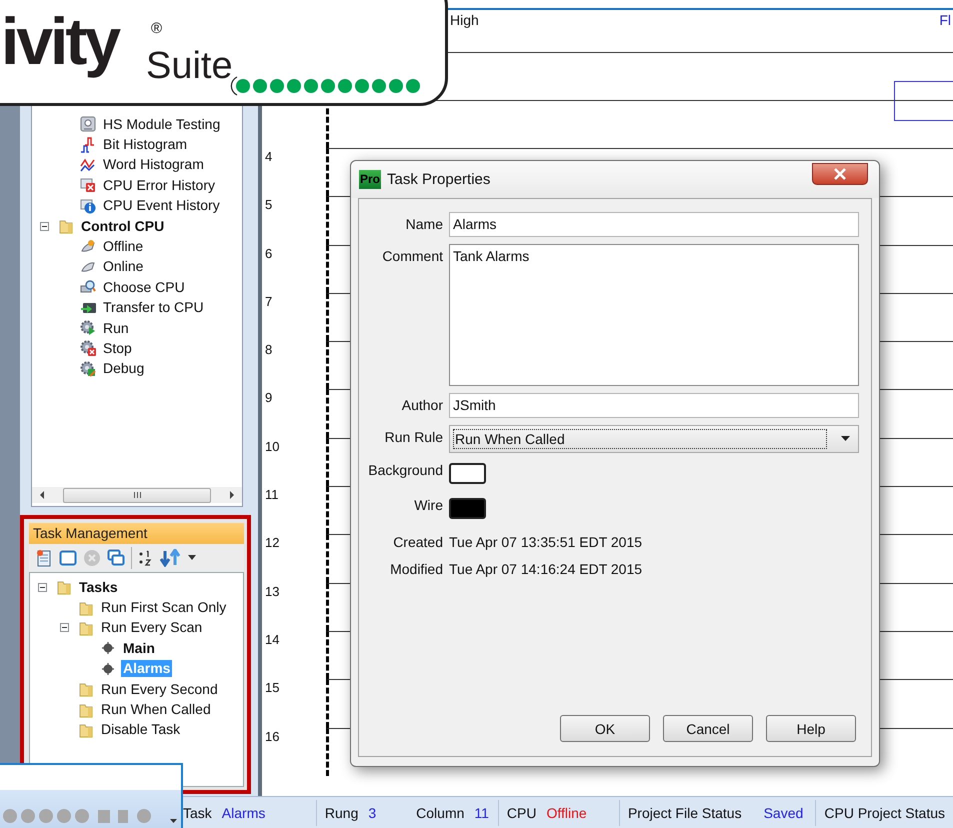  Describe the element at coordinates (417, 542) in the screenshot. I see `field-label: Created` at that location.